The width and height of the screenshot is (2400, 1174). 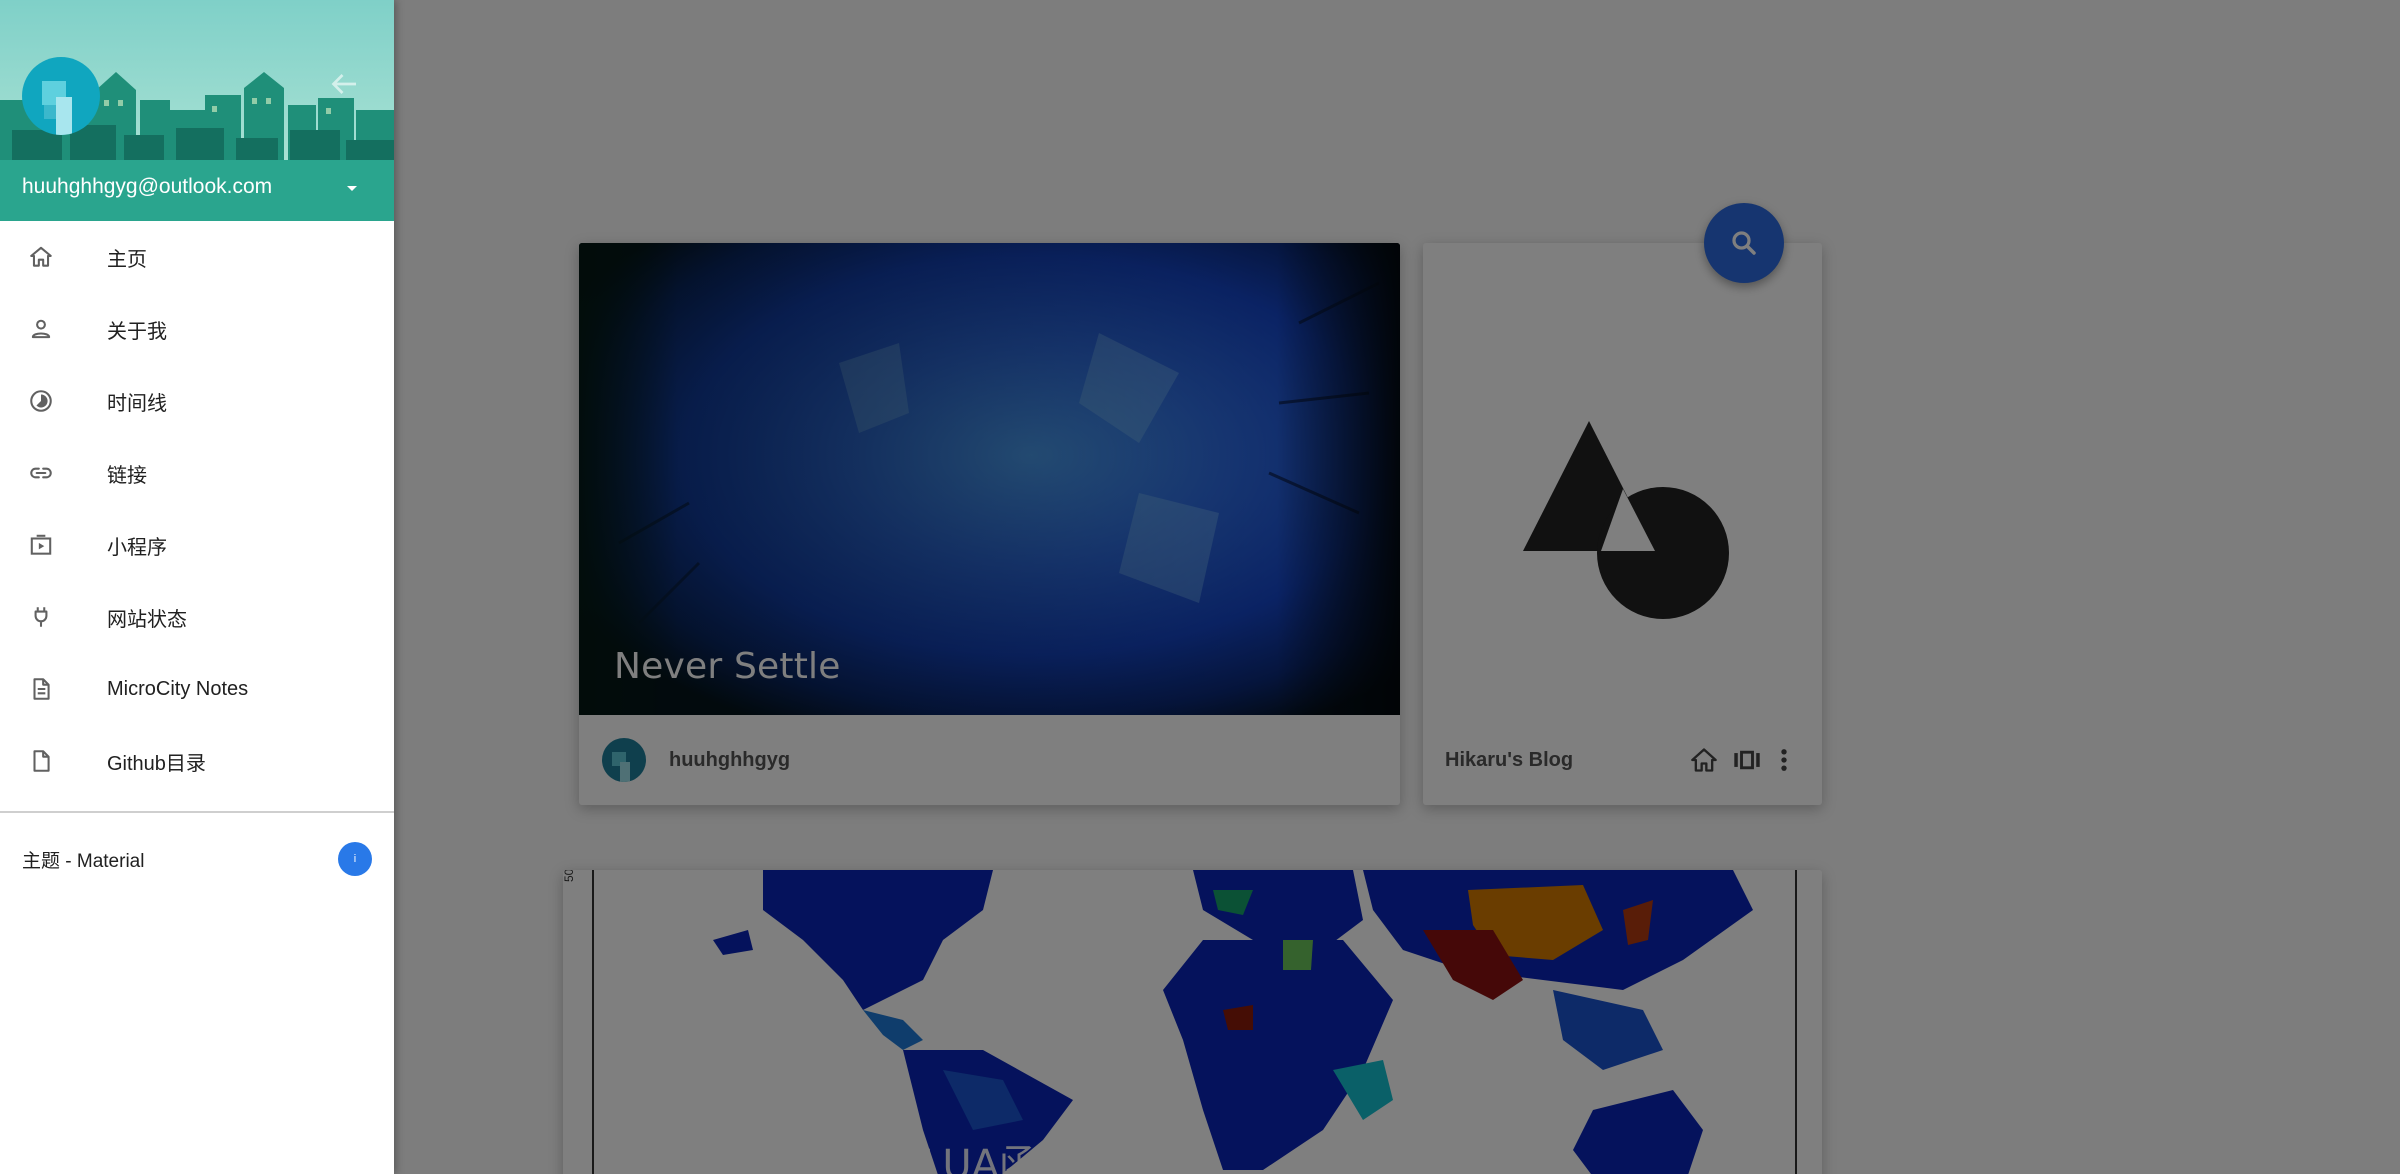 What do you see at coordinates (41, 761) in the screenshot?
I see `file-icon` at bounding box center [41, 761].